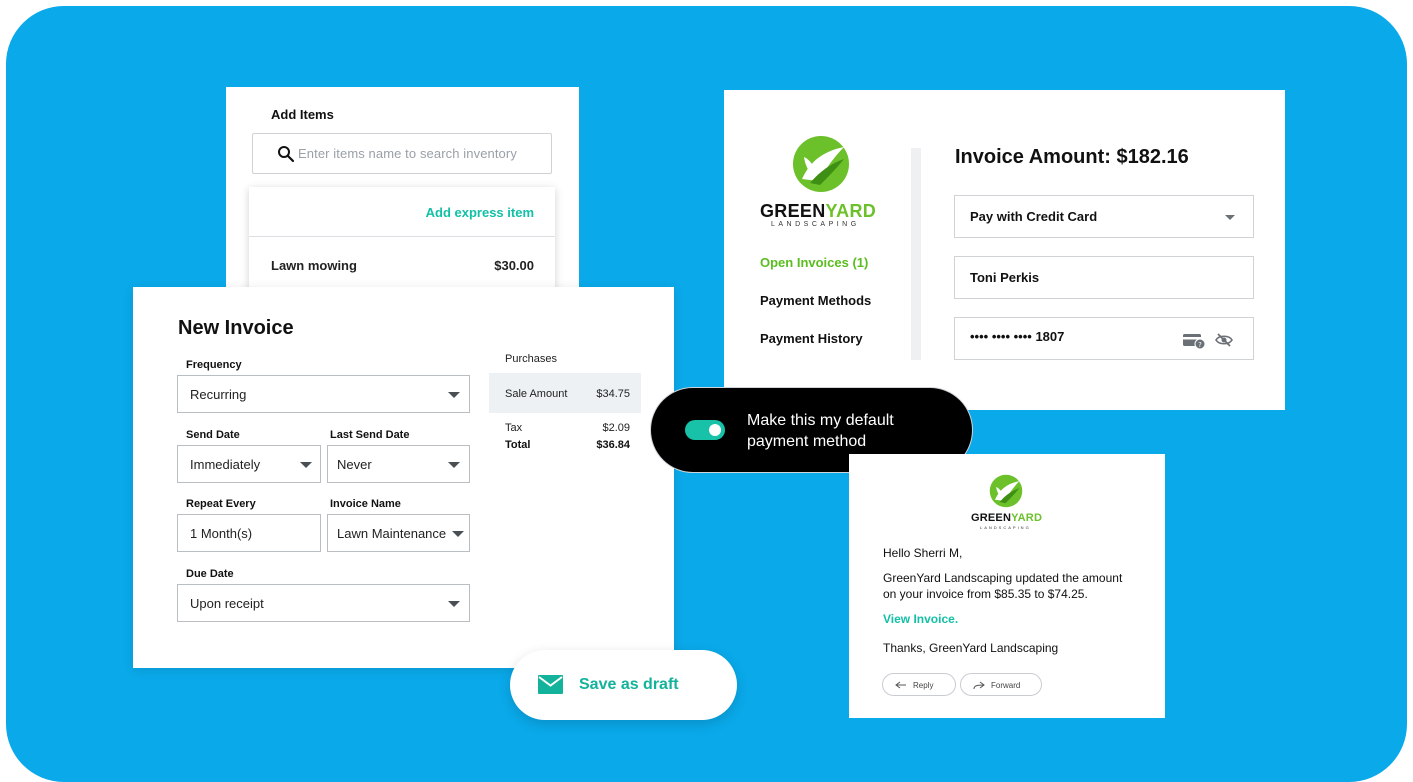  Describe the element at coordinates (705, 430) in the screenshot. I see `default-payment-toggle` at that location.